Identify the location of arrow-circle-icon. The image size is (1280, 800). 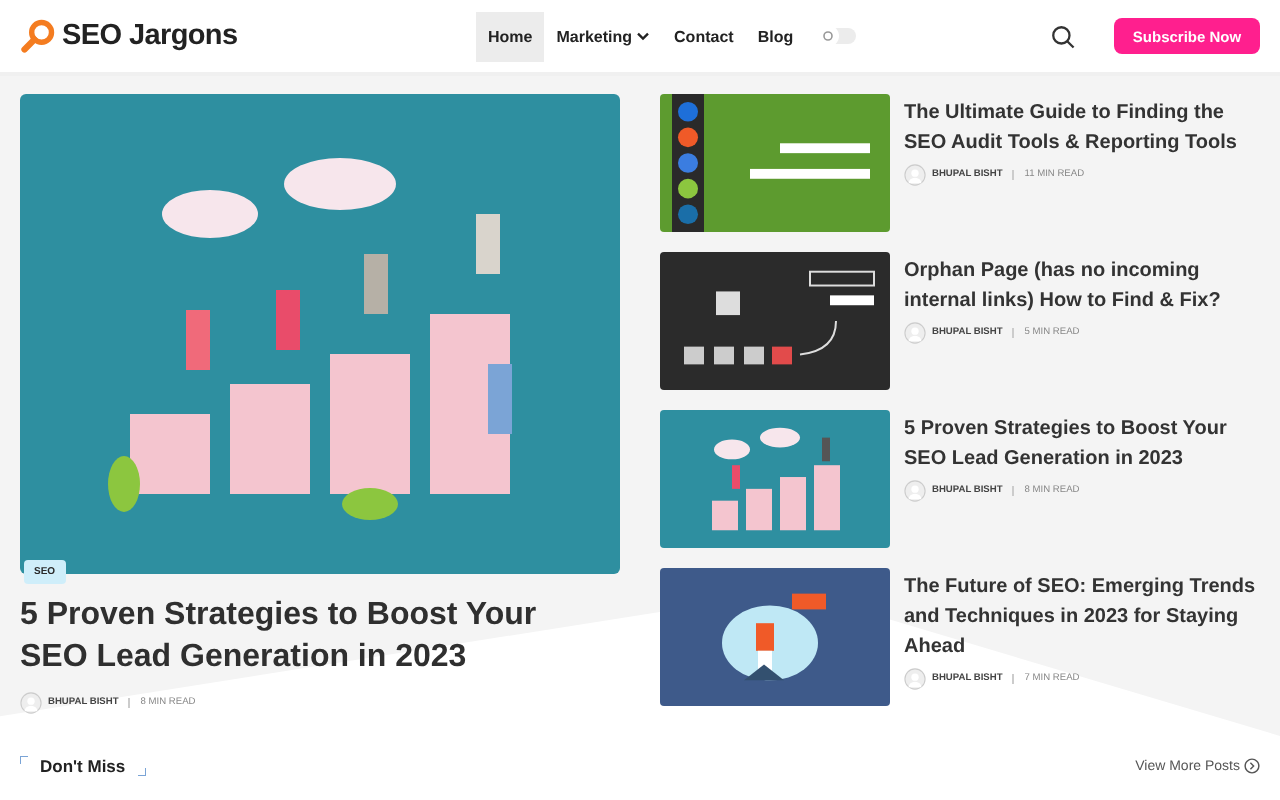
(1252, 766).